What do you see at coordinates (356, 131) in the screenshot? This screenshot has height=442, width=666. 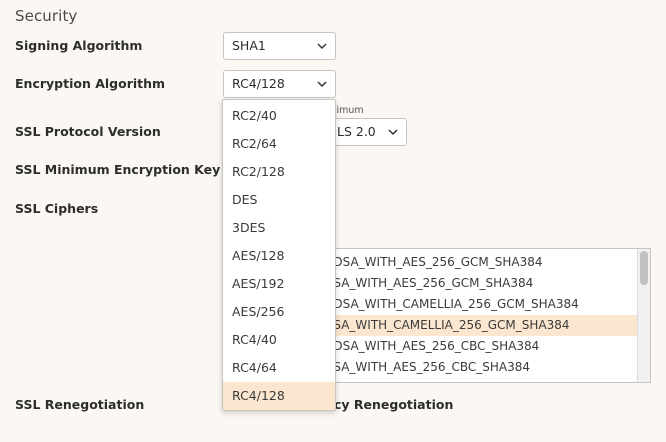 I see `protocol-maximum-value: LS 2.0` at bounding box center [356, 131].